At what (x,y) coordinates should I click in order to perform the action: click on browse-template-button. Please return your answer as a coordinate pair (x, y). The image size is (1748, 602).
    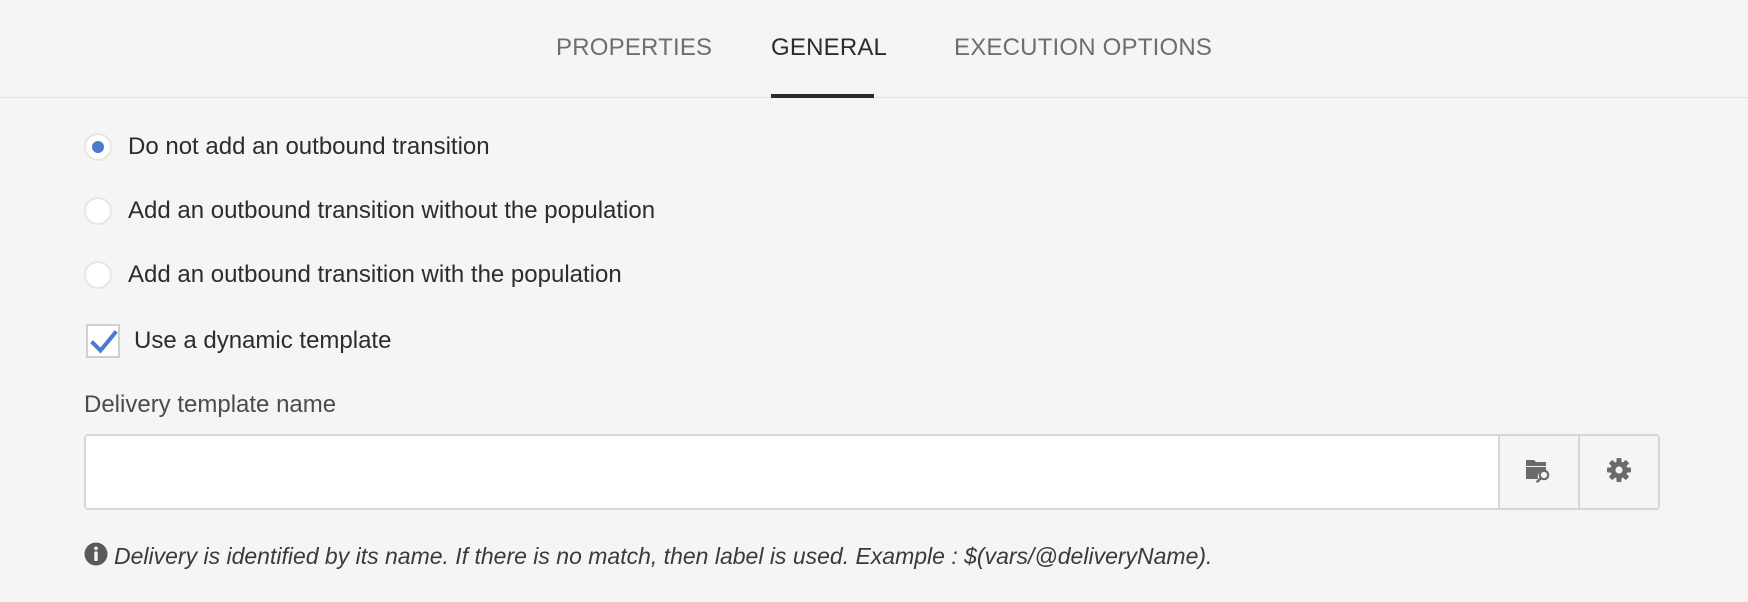
    Looking at the image, I should click on (1538, 472).